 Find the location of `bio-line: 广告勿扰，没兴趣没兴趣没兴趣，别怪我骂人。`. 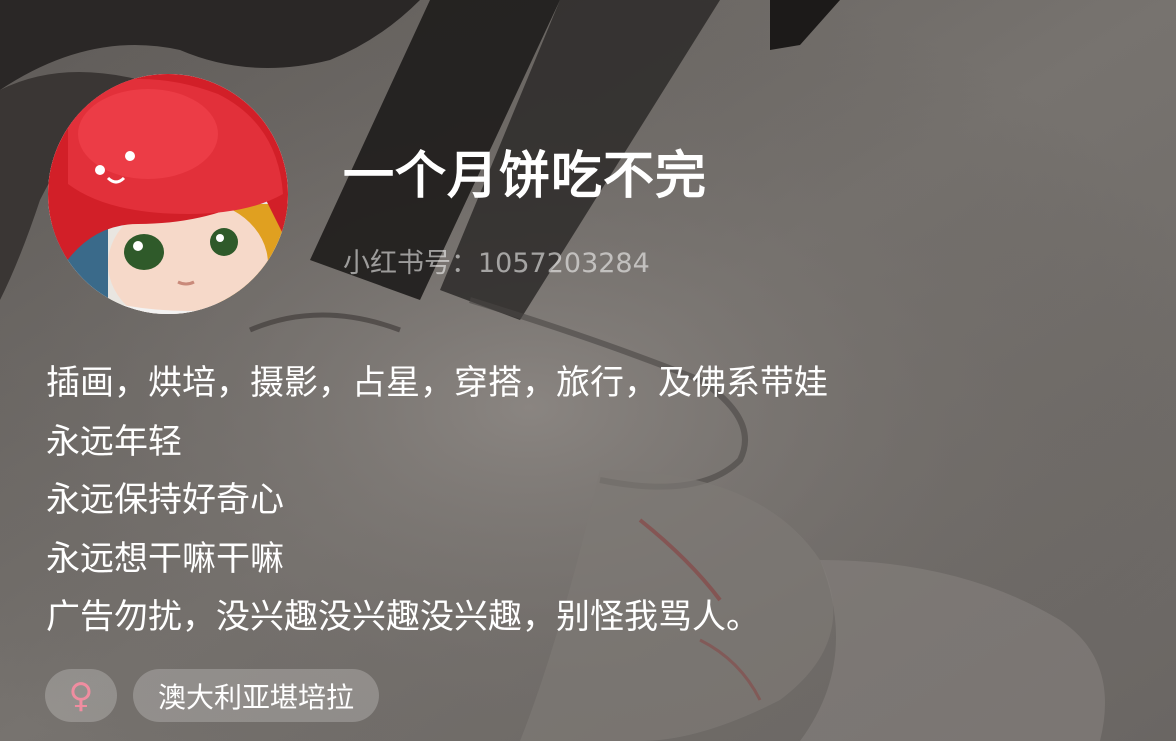

bio-line: 广告勿扰，没兴趣没兴趣没兴趣，别怪我骂人。 is located at coordinates (403, 617).